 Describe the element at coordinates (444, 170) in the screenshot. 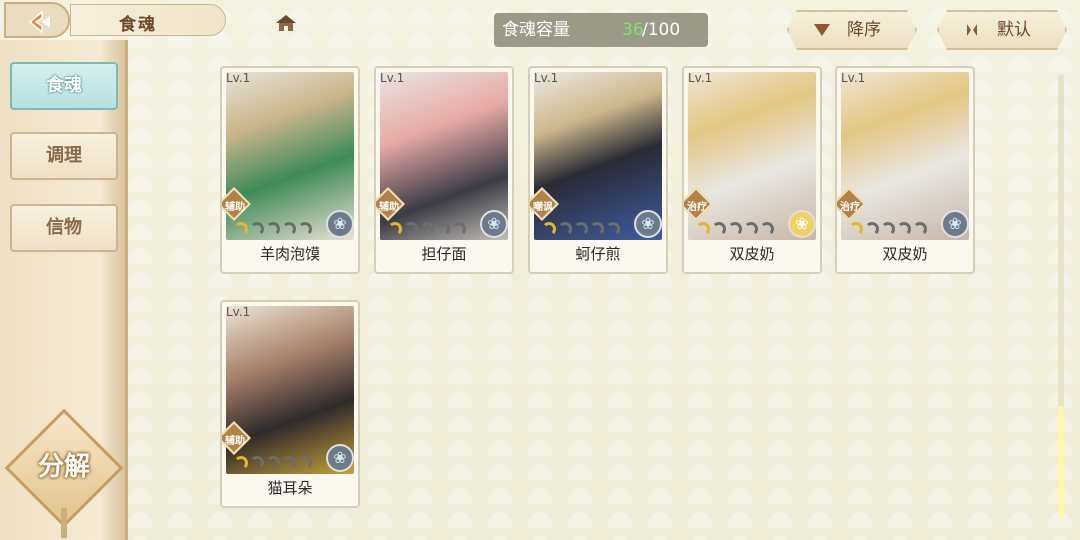

I see `food-soul-card: Lv.1 辅助 担仔面` at that location.